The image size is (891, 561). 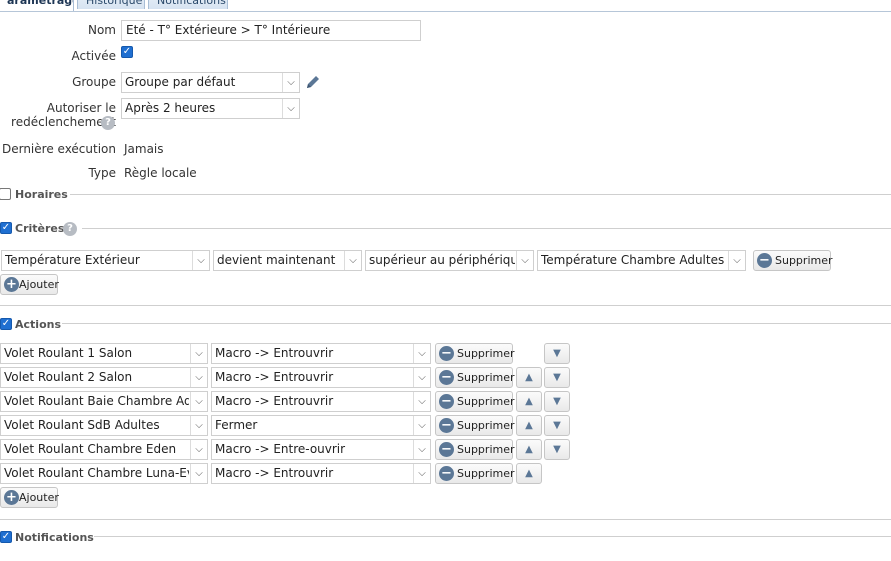 I want to click on derniere-value: Jamais, so click(x=144, y=149).